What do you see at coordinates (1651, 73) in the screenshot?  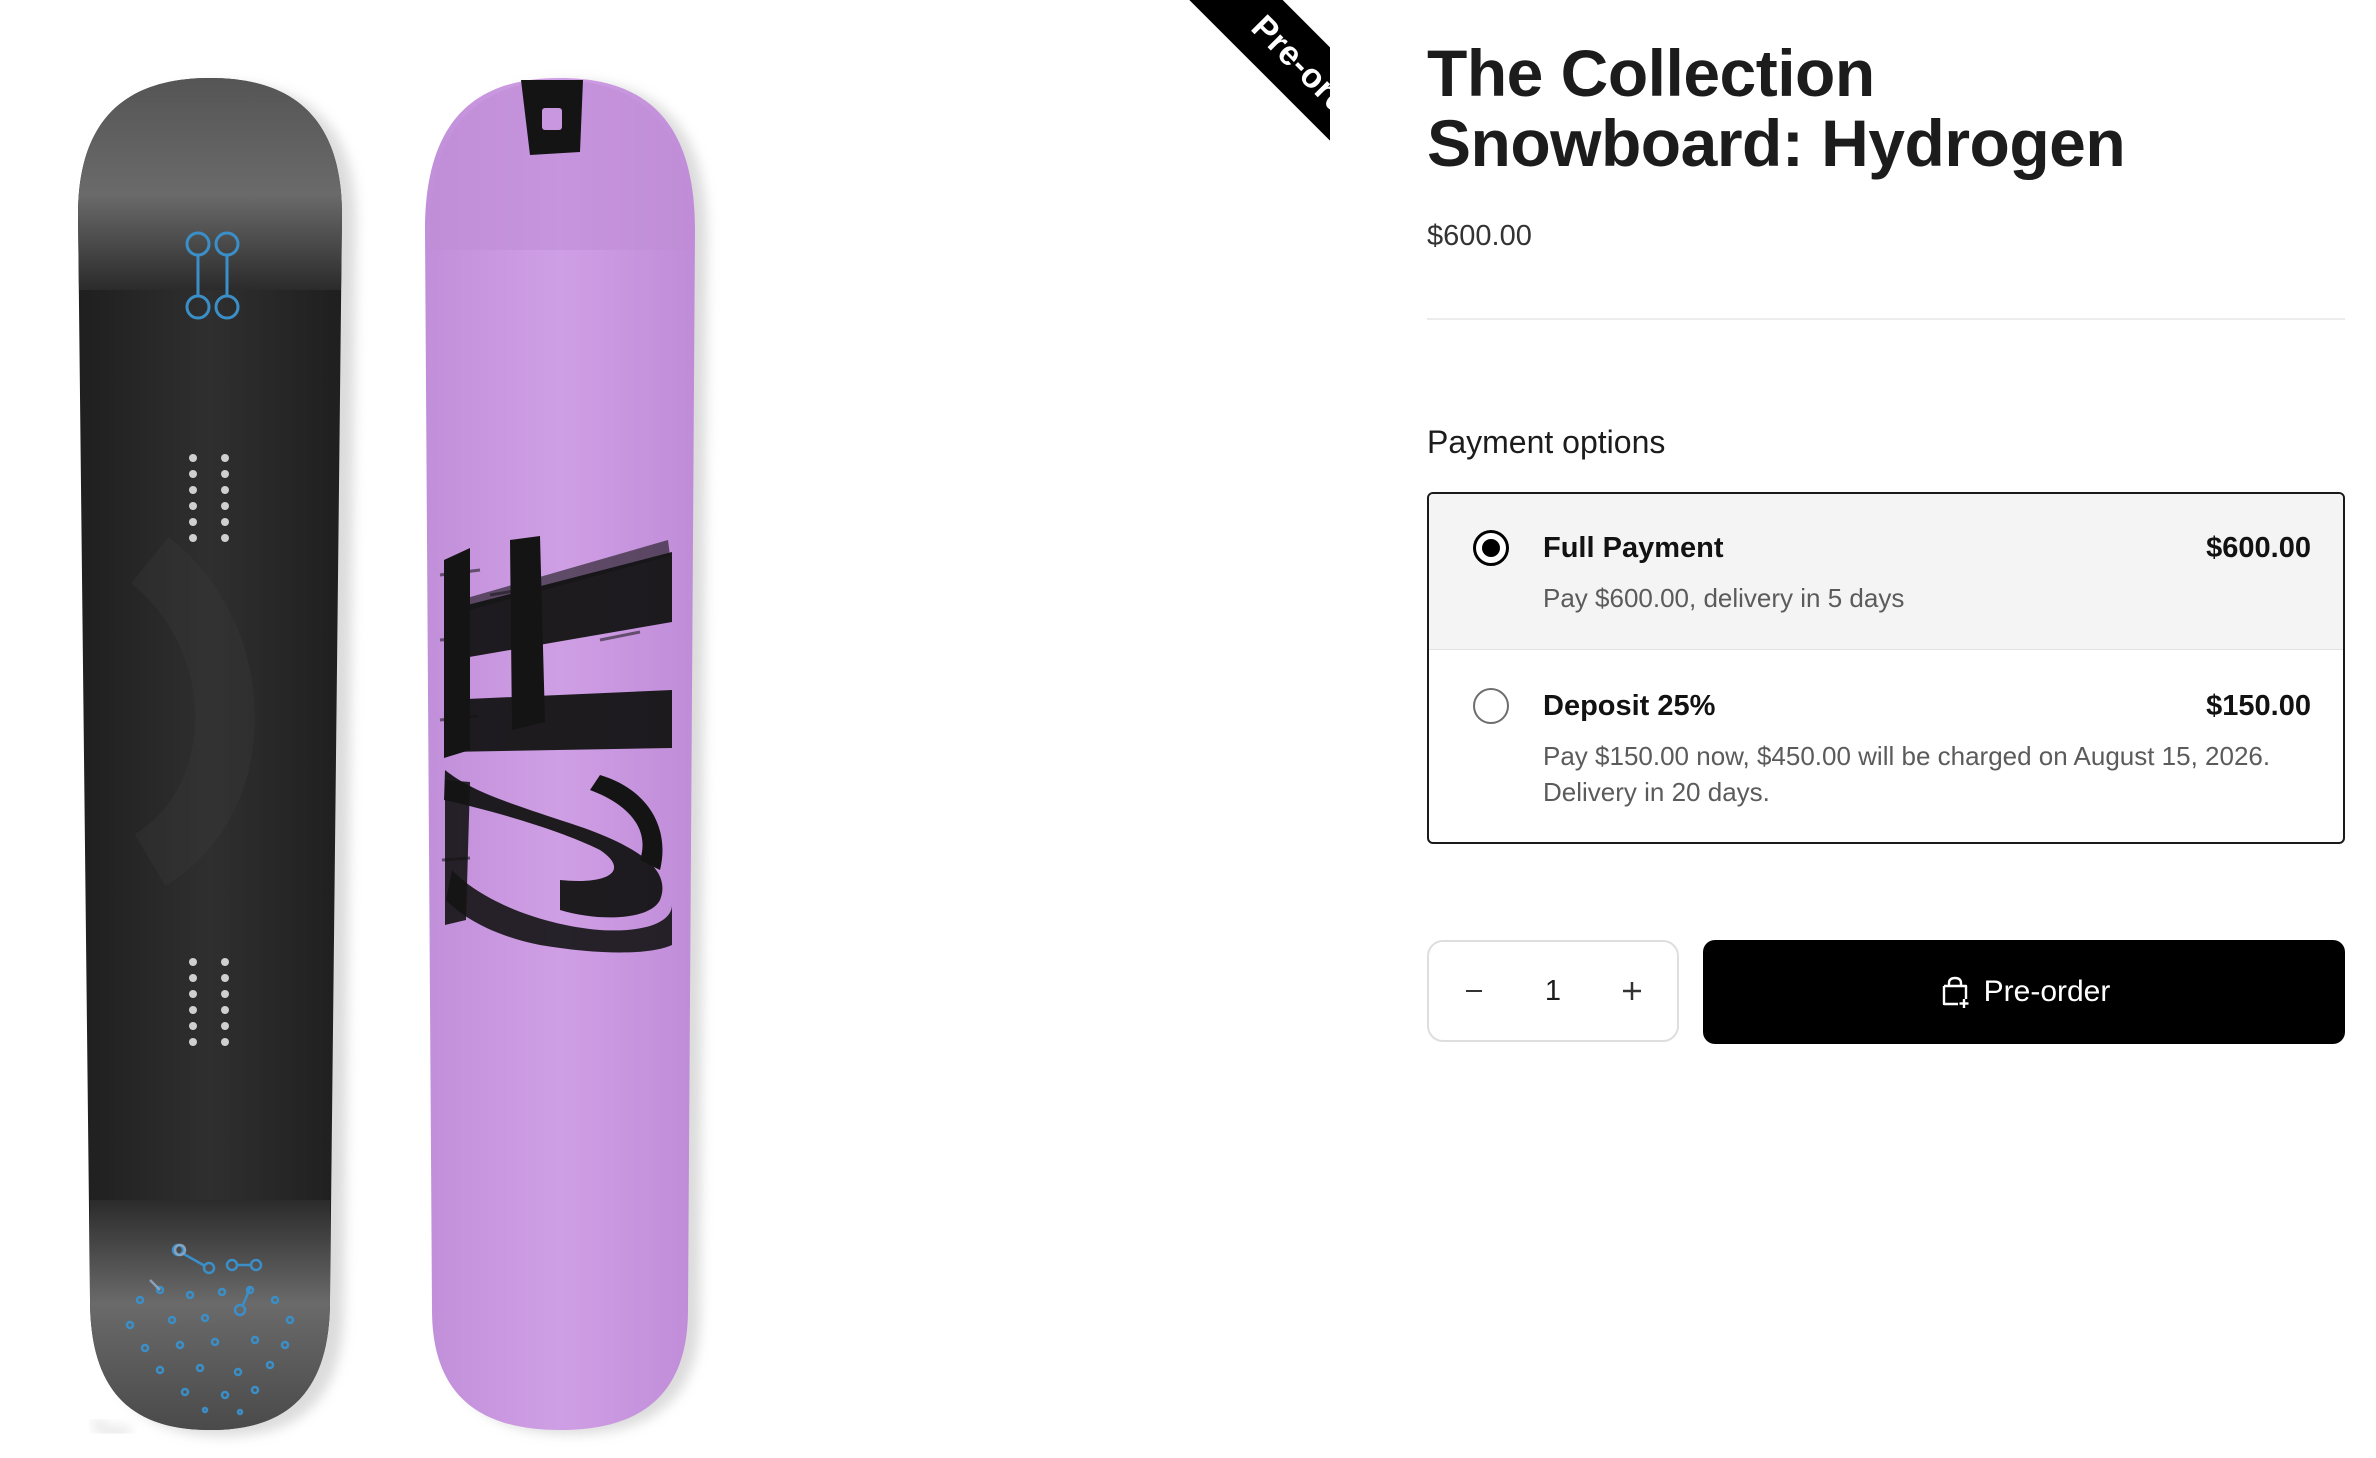 I see `product-title-line1: The Collection` at bounding box center [1651, 73].